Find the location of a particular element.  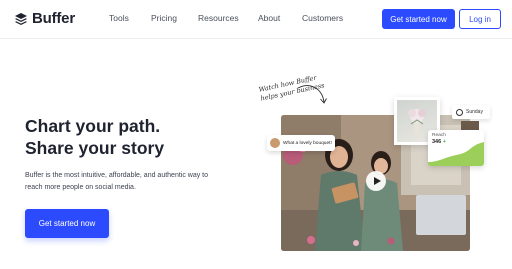

get-started-button-header: Get started now is located at coordinates (418, 19).